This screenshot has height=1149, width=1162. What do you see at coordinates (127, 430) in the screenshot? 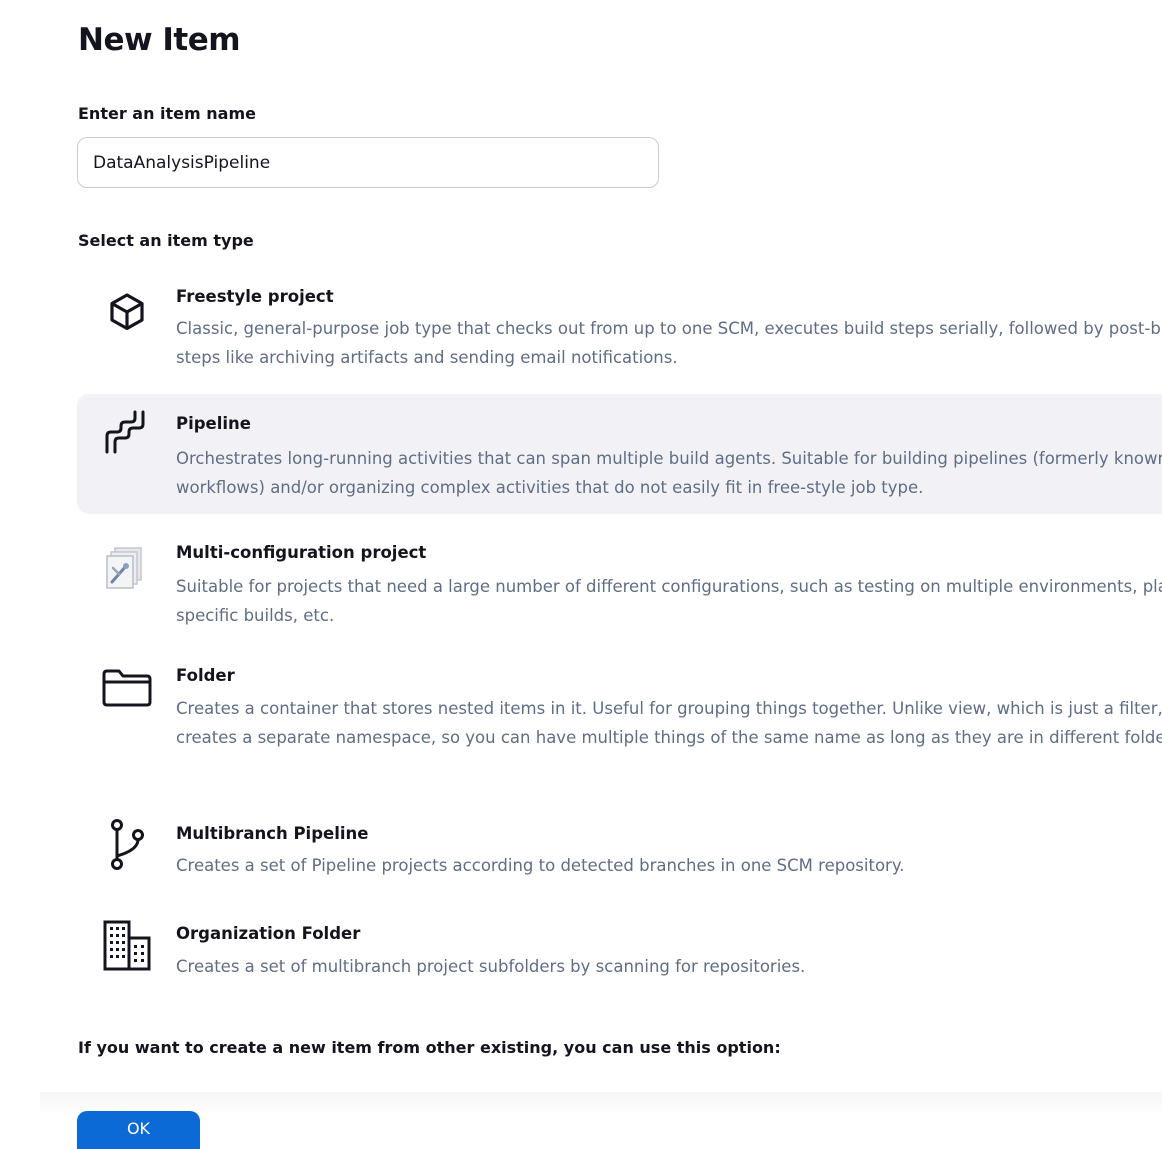
I see `pipeline-icon` at bounding box center [127, 430].